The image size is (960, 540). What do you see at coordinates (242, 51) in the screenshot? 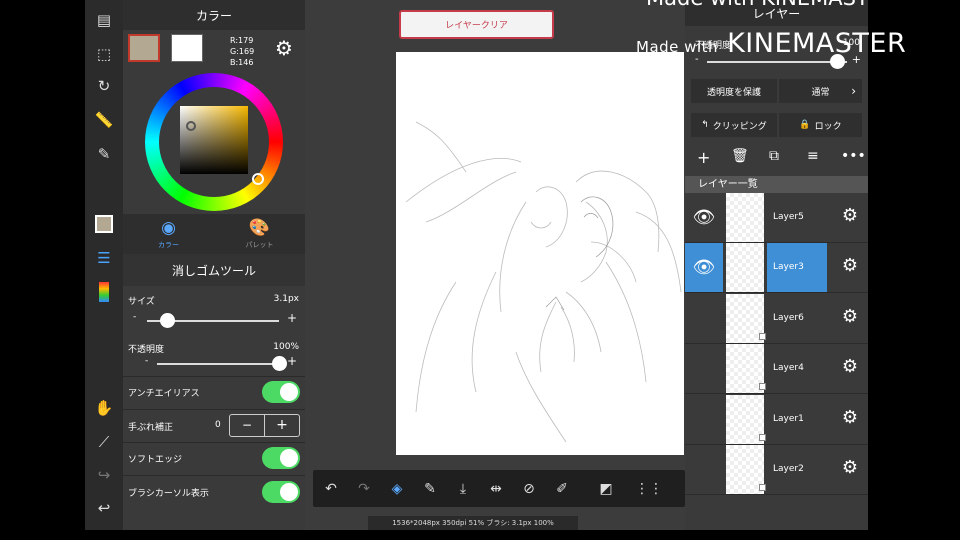
I see `rgb-readout: R:179 G:169 B:146` at bounding box center [242, 51].